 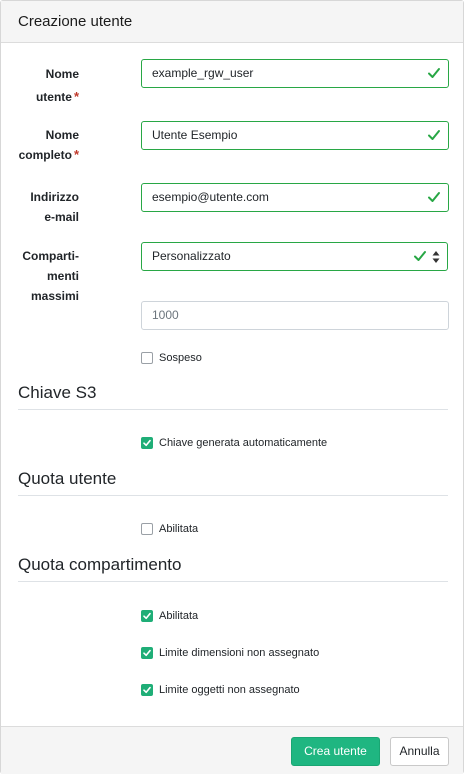 What do you see at coordinates (419, 751) in the screenshot?
I see `cancel-button: Annulla` at bounding box center [419, 751].